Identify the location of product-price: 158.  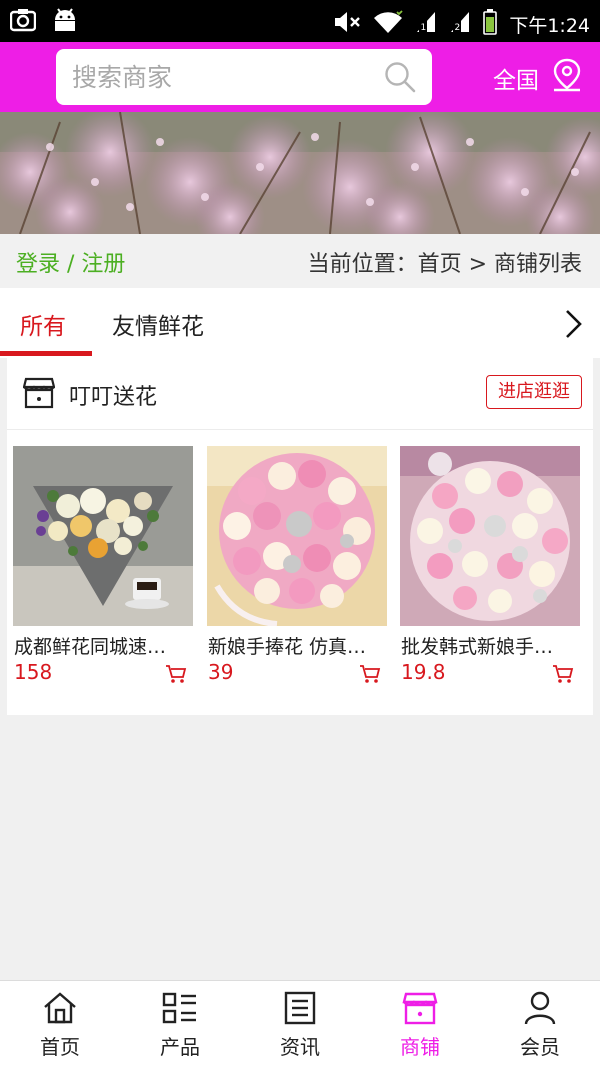
(33, 672).